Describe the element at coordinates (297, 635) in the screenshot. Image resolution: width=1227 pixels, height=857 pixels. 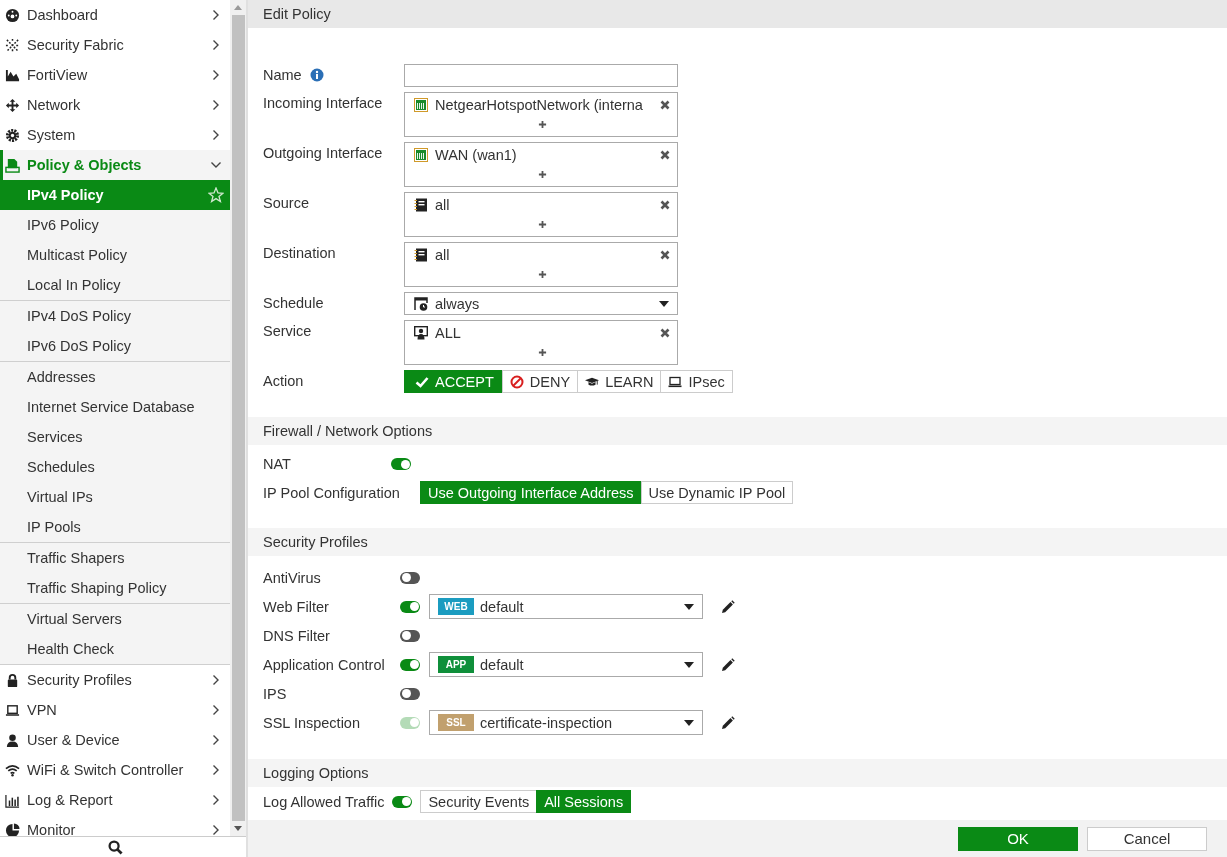
I see `profile-label: DNS Filter` at that location.